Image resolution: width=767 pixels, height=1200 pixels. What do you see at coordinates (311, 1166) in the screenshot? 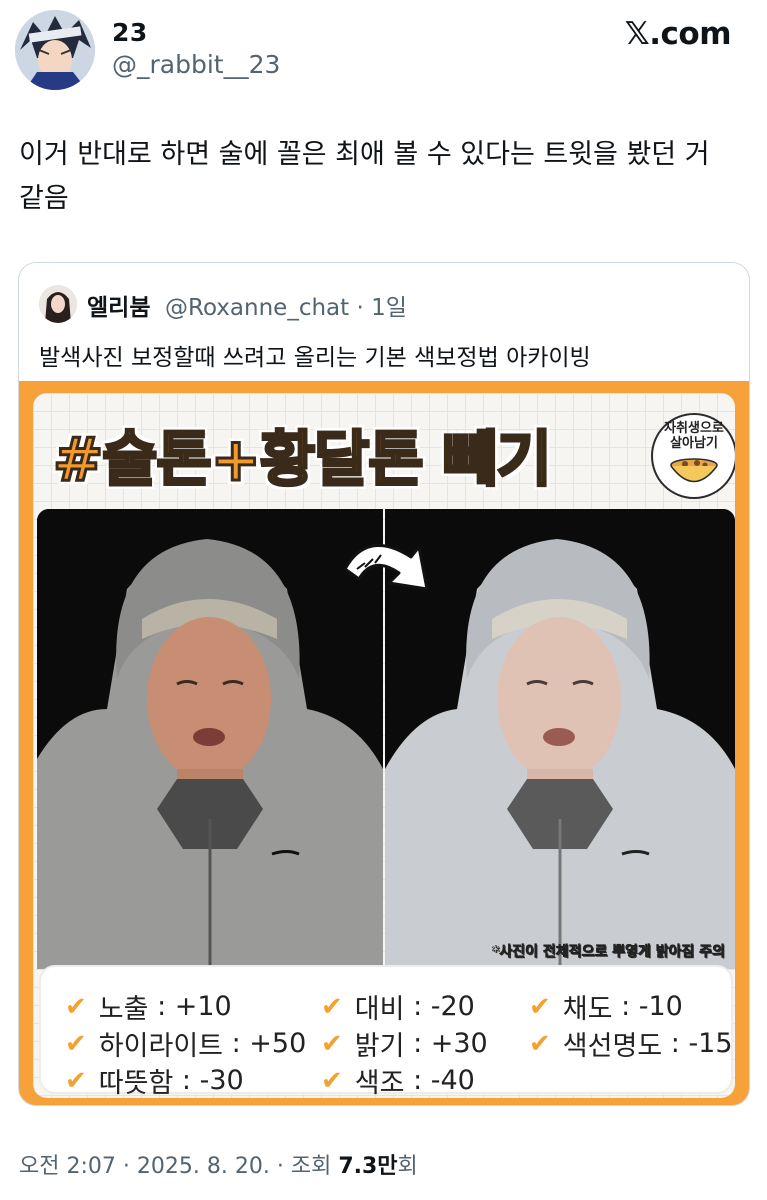
I see `views-prefix: 조회` at bounding box center [311, 1166].